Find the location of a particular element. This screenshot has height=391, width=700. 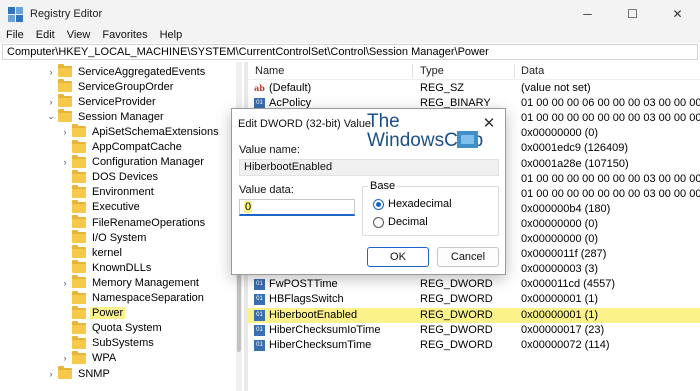

cancel-button: Cancel is located at coordinates (468, 257).